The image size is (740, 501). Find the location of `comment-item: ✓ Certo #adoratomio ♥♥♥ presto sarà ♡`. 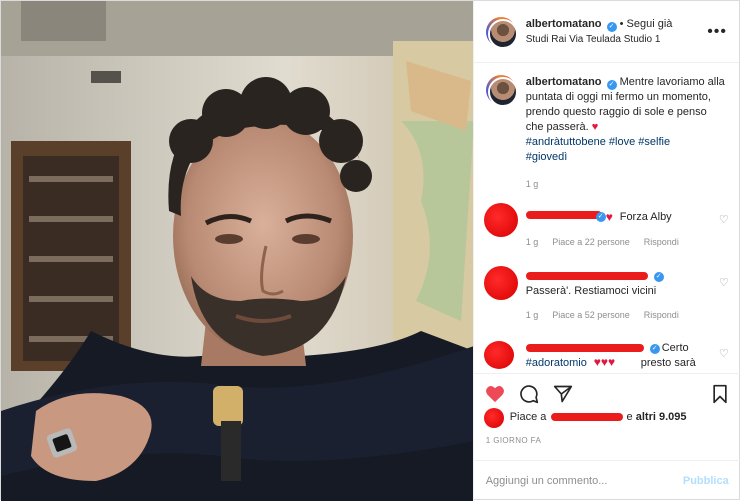

comment-item: ✓ Certo #adoratomio ♥♥♥ presto sarà ♡ is located at coordinates (606, 356).